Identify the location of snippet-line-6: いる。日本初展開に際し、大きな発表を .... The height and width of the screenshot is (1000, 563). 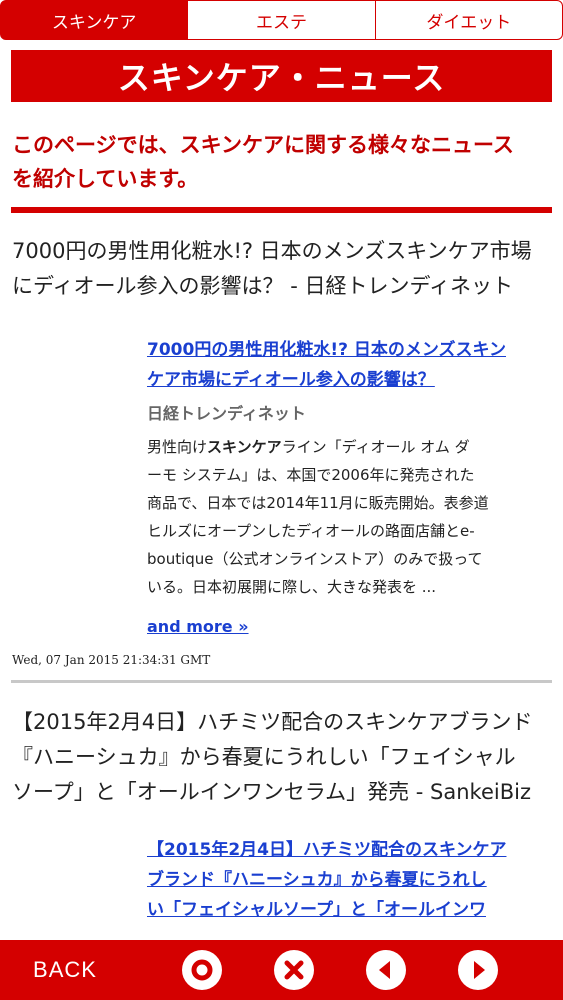
(292, 587).